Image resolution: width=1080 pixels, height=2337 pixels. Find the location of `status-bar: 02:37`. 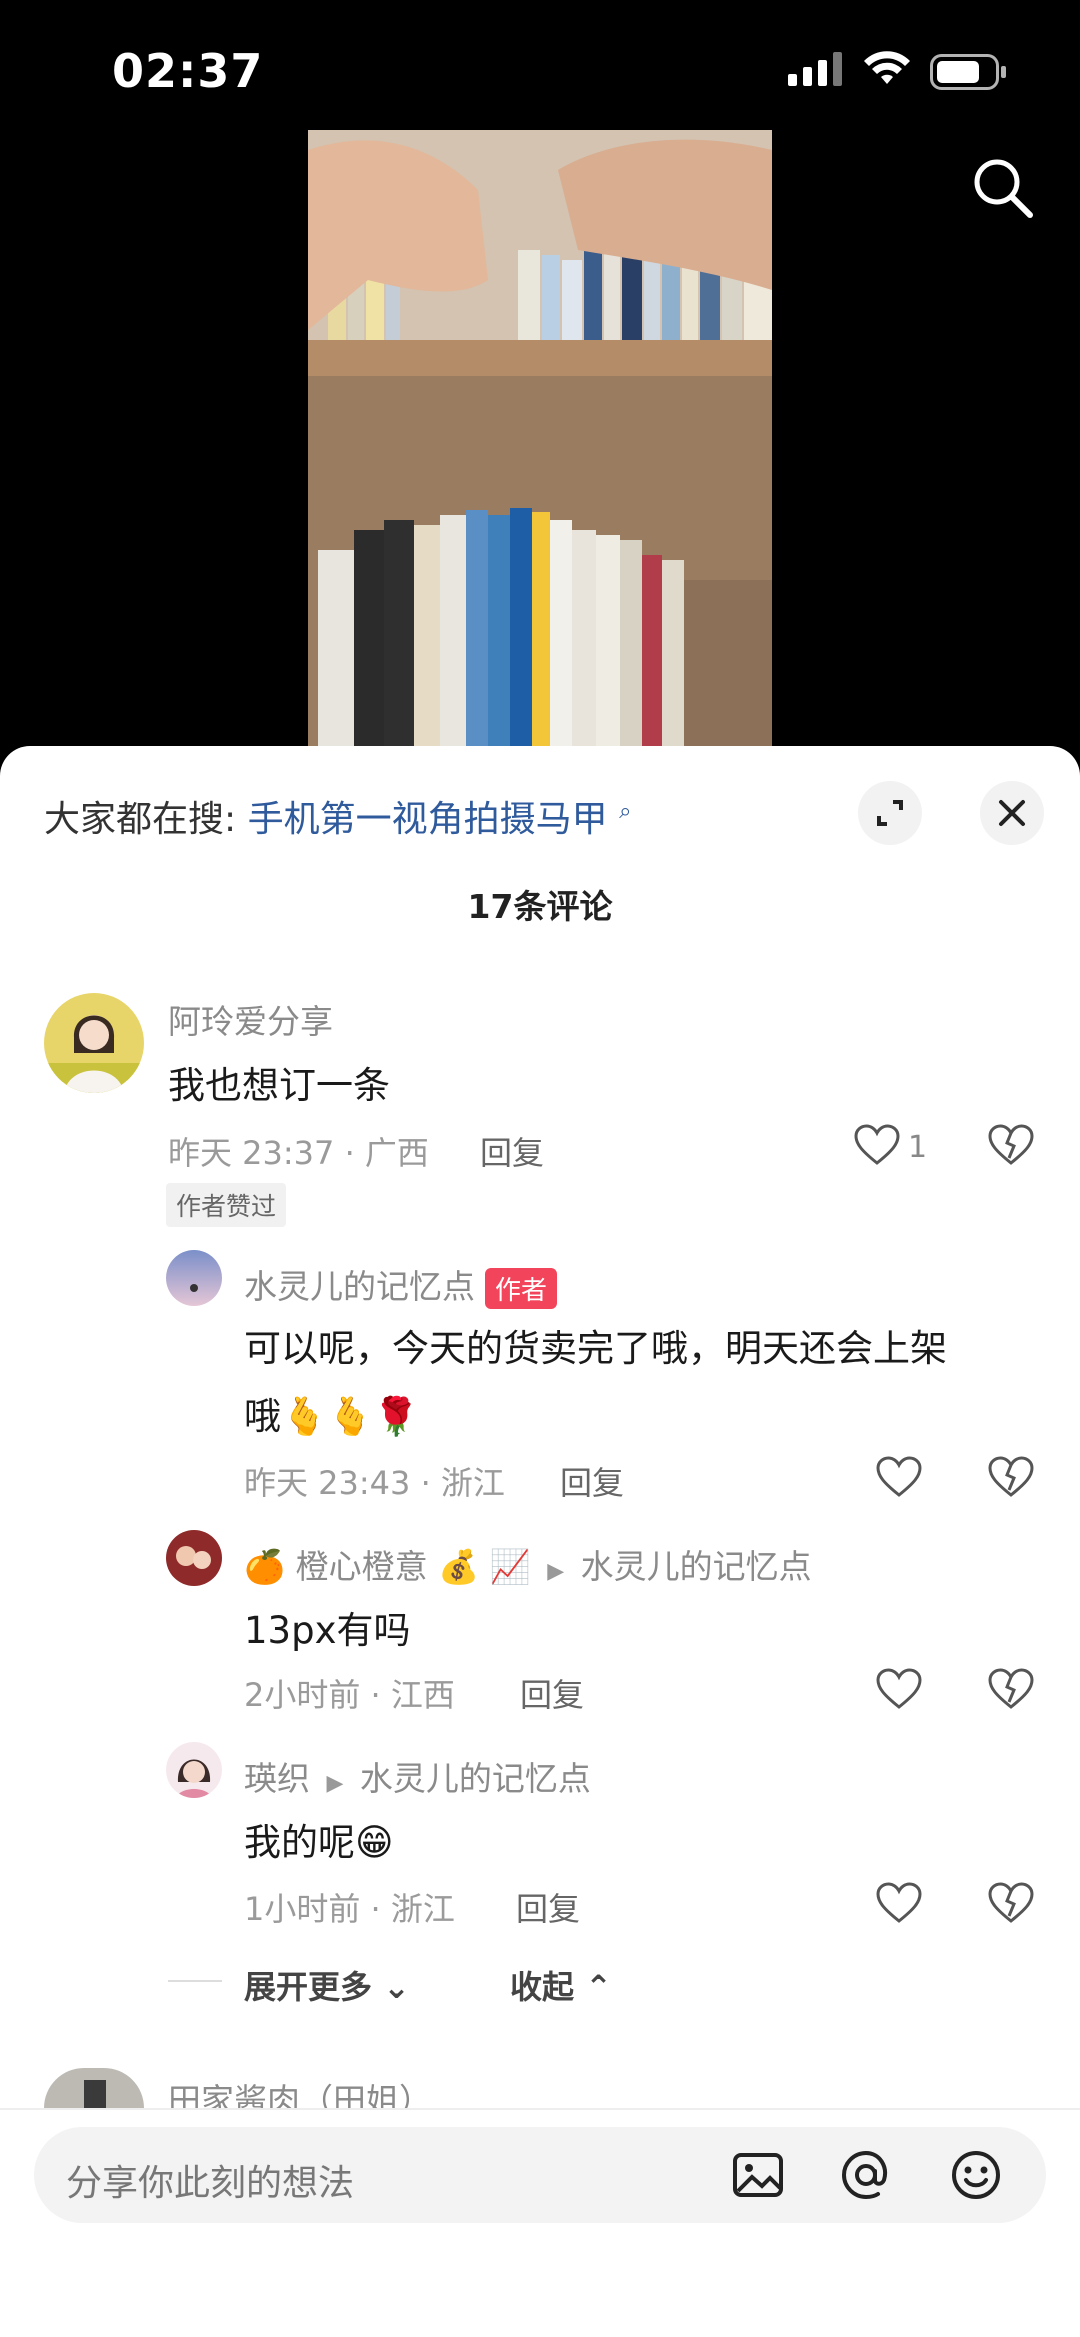

status-bar: 02:37 is located at coordinates (540, 65).